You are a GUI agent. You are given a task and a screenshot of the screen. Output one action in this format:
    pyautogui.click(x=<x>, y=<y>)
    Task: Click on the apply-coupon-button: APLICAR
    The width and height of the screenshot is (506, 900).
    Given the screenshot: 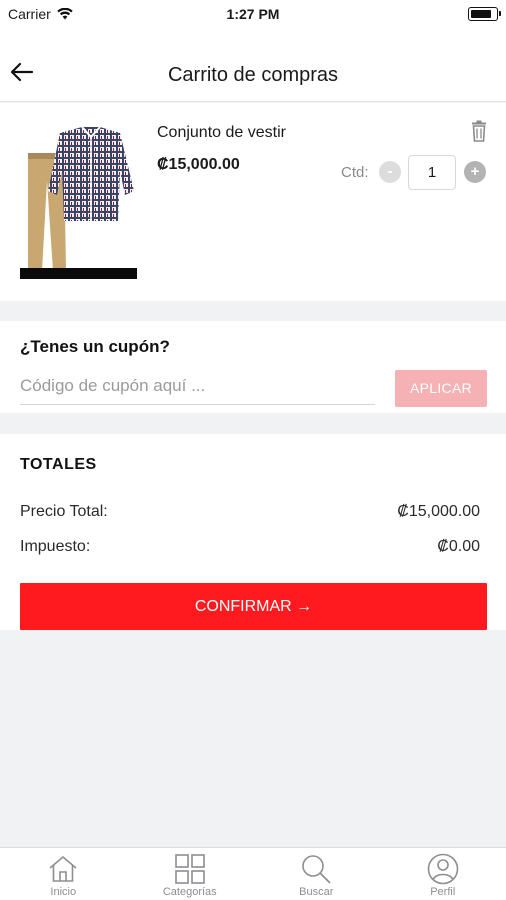 What is the action you would take?
    pyautogui.click(x=441, y=388)
    